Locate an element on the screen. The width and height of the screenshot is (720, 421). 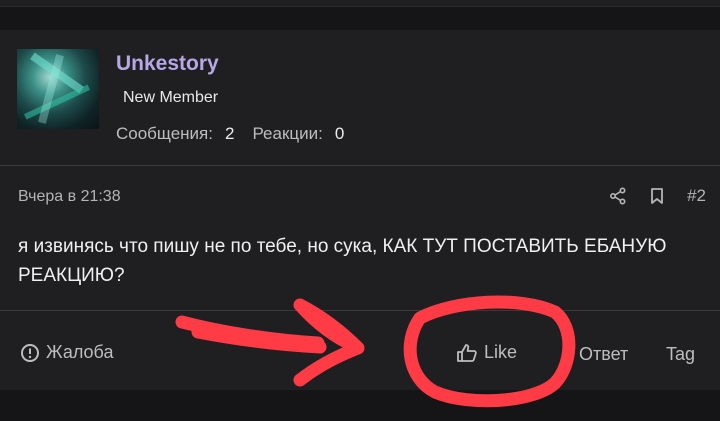
like-button: Like is located at coordinates (486, 352).